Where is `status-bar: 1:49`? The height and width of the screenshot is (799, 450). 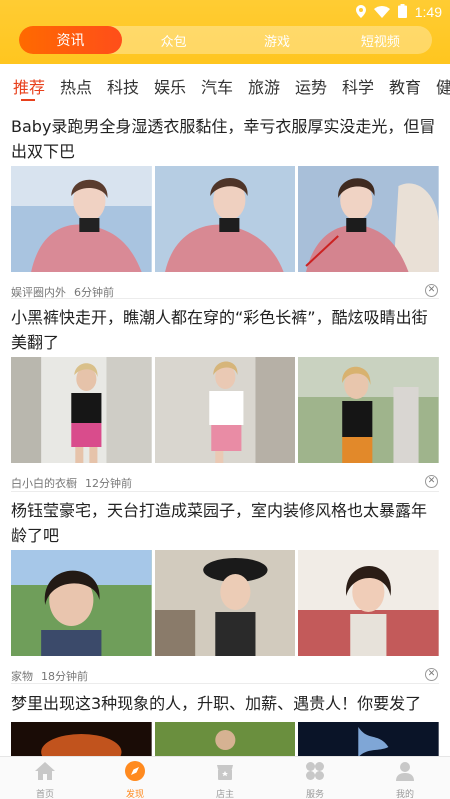
status-bar: 1:49 is located at coordinates (398, 12).